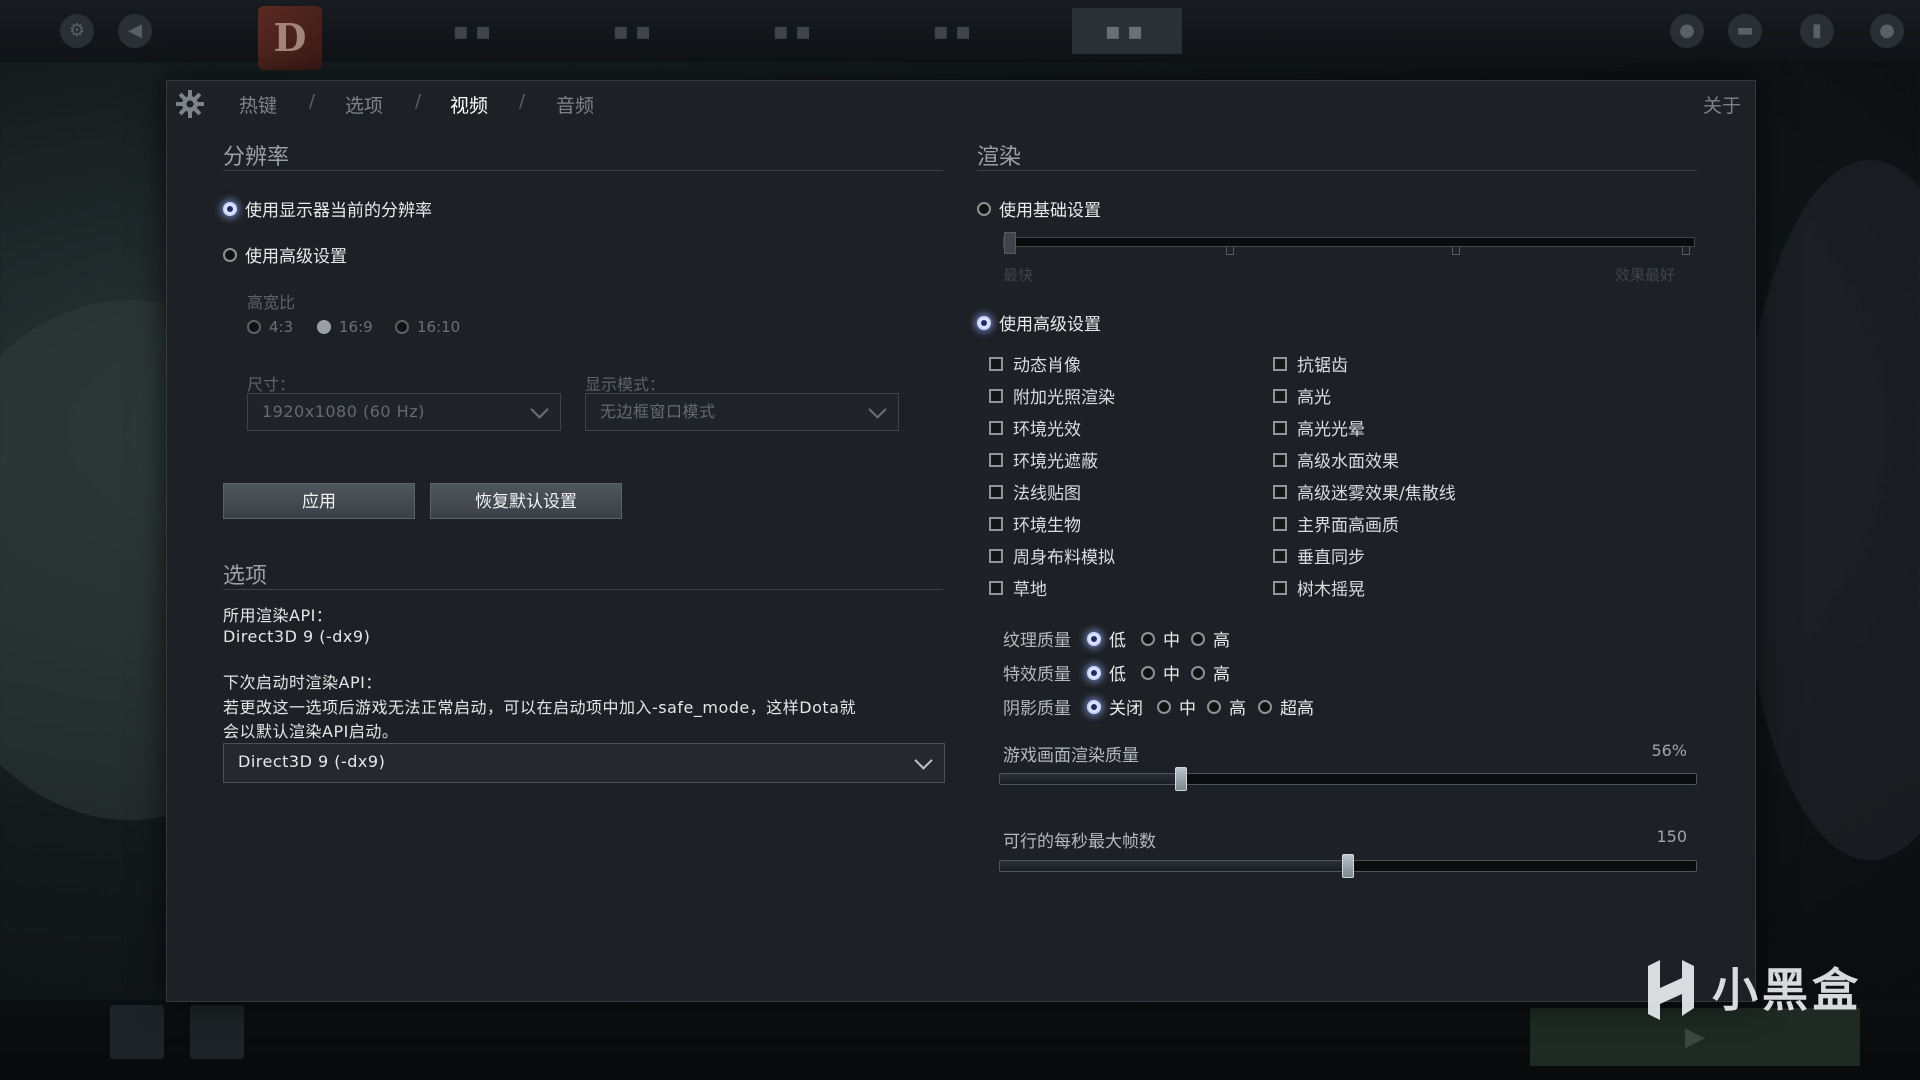  What do you see at coordinates (469, 104) in the screenshot?
I see `tab-video: 视频` at bounding box center [469, 104].